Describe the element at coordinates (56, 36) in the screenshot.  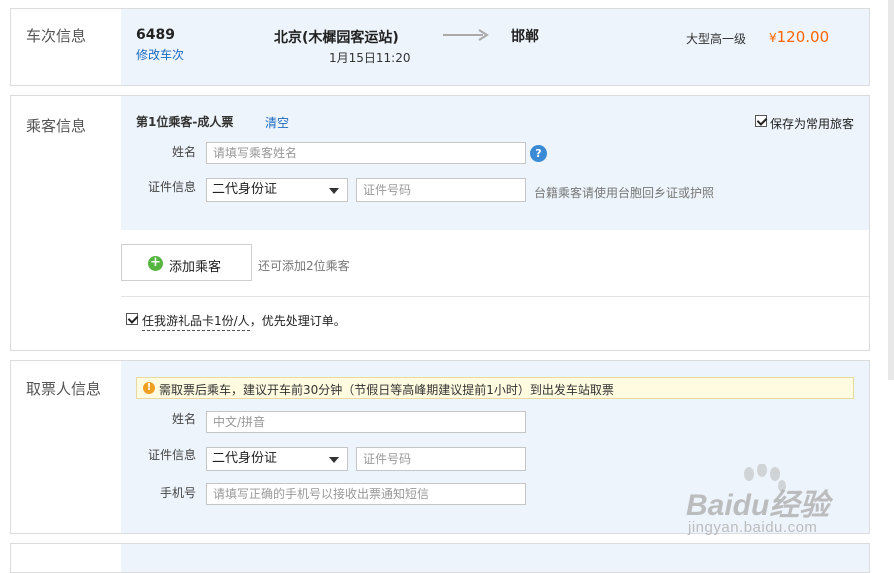
I see `train-info-label: 车次信息` at that location.